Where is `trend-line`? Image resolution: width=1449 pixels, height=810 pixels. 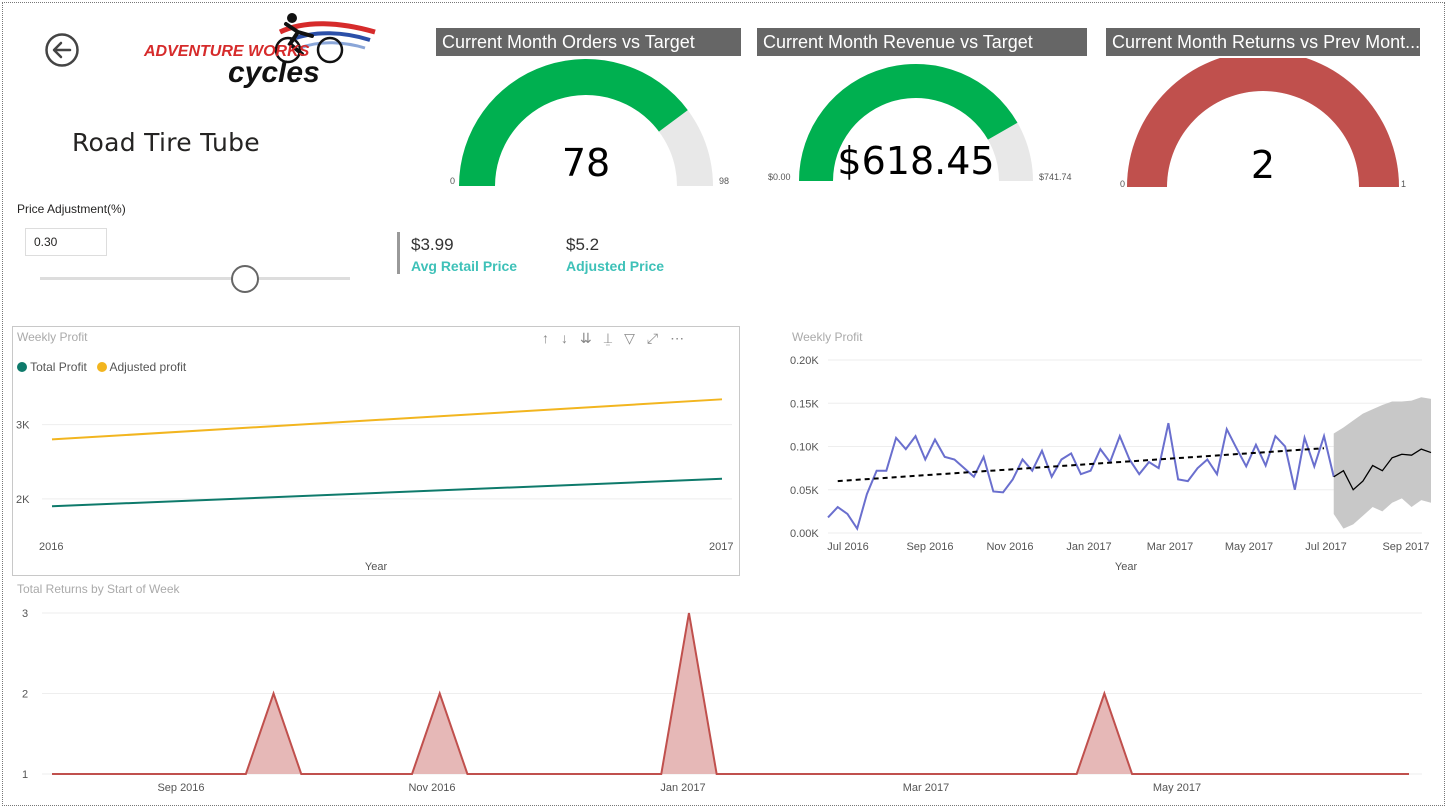
trend-line is located at coordinates (1081, 465).